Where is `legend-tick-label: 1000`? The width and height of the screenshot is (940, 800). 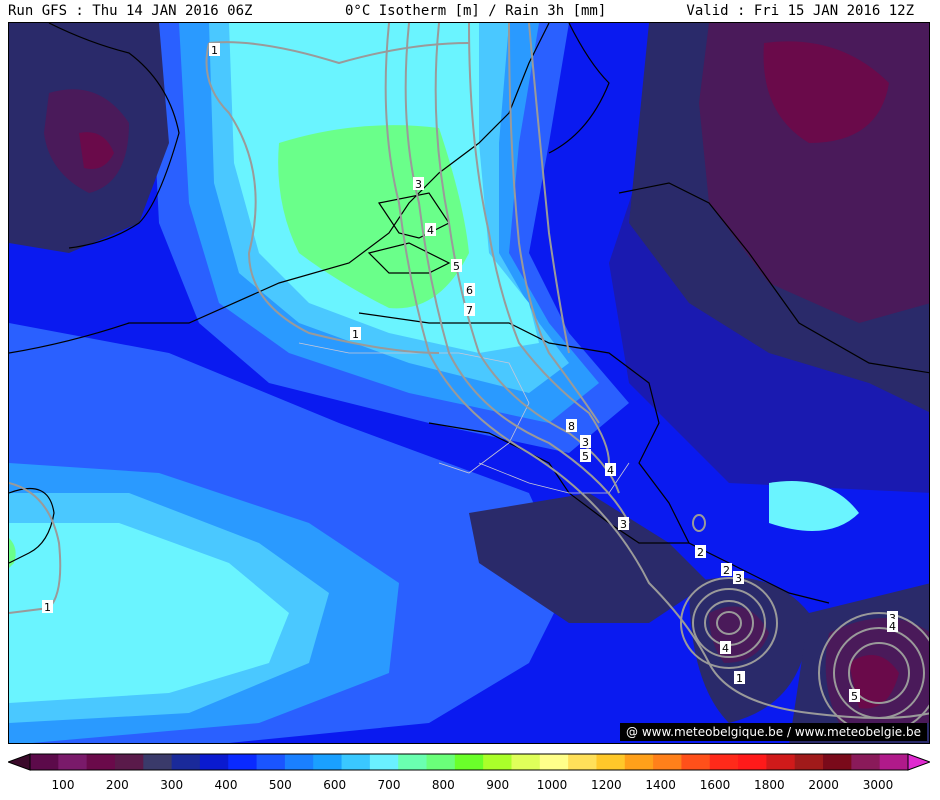
legend-tick-label: 1000 is located at coordinates (552, 785).